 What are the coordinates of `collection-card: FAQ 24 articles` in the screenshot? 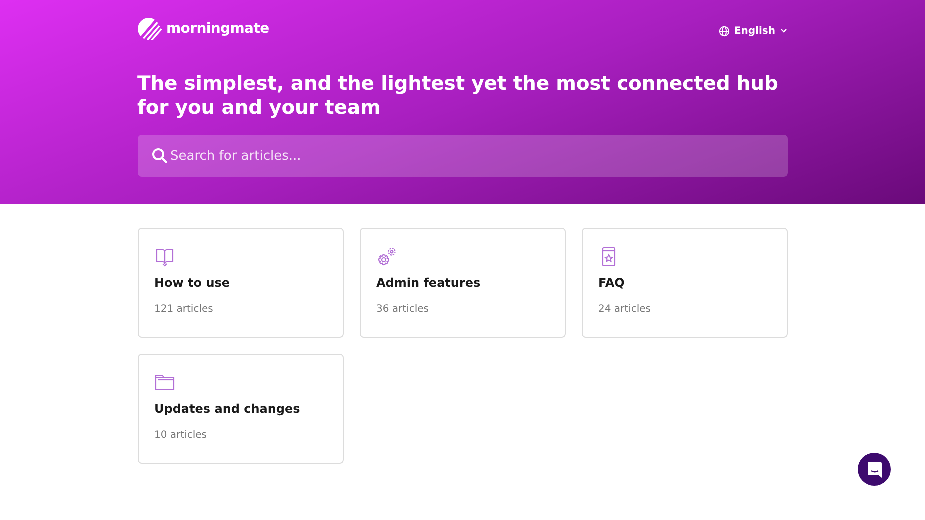 It's located at (685, 283).